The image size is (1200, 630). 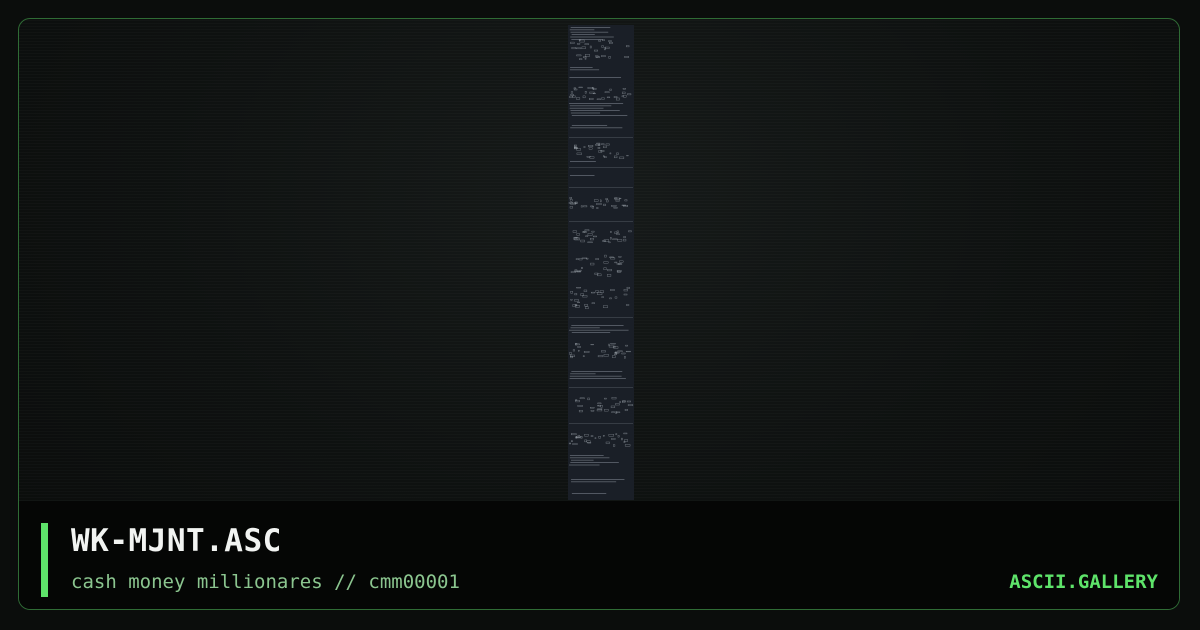 What do you see at coordinates (265, 582) in the screenshot?
I see `page-subtitle: cash money millionares // cmm00001` at bounding box center [265, 582].